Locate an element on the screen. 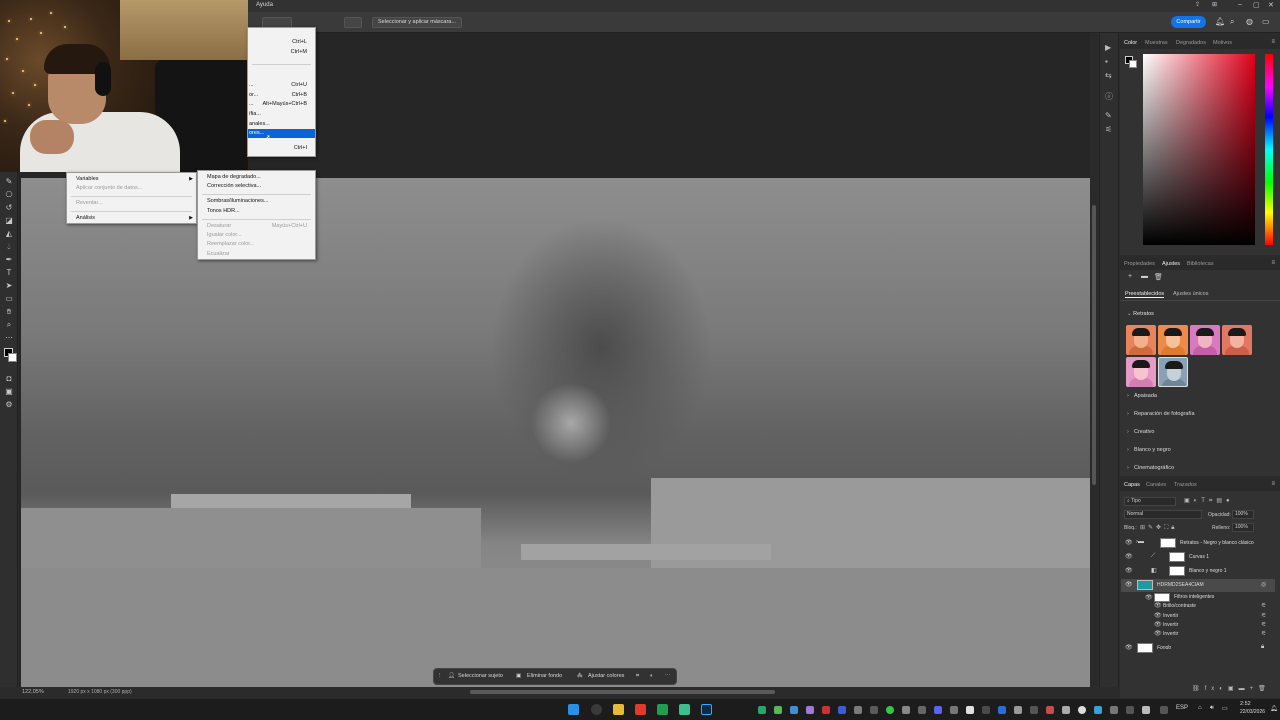  menu-item: ... Ctrl+U is located at coordinates (281, 85).